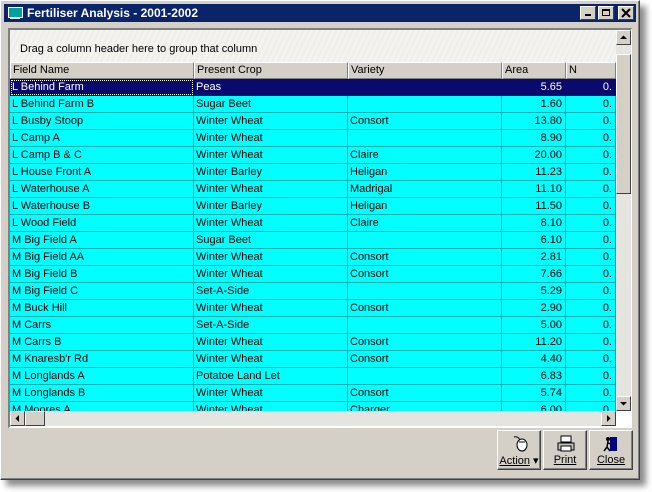 Image resolution: width=652 pixels, height=492 pixels. What do you see at coordinates (313, 376) in the screenshot?
I see `table-row: M Longlands A Potatoe Land Let 6.83 0.` at bounding box center [313, 376].